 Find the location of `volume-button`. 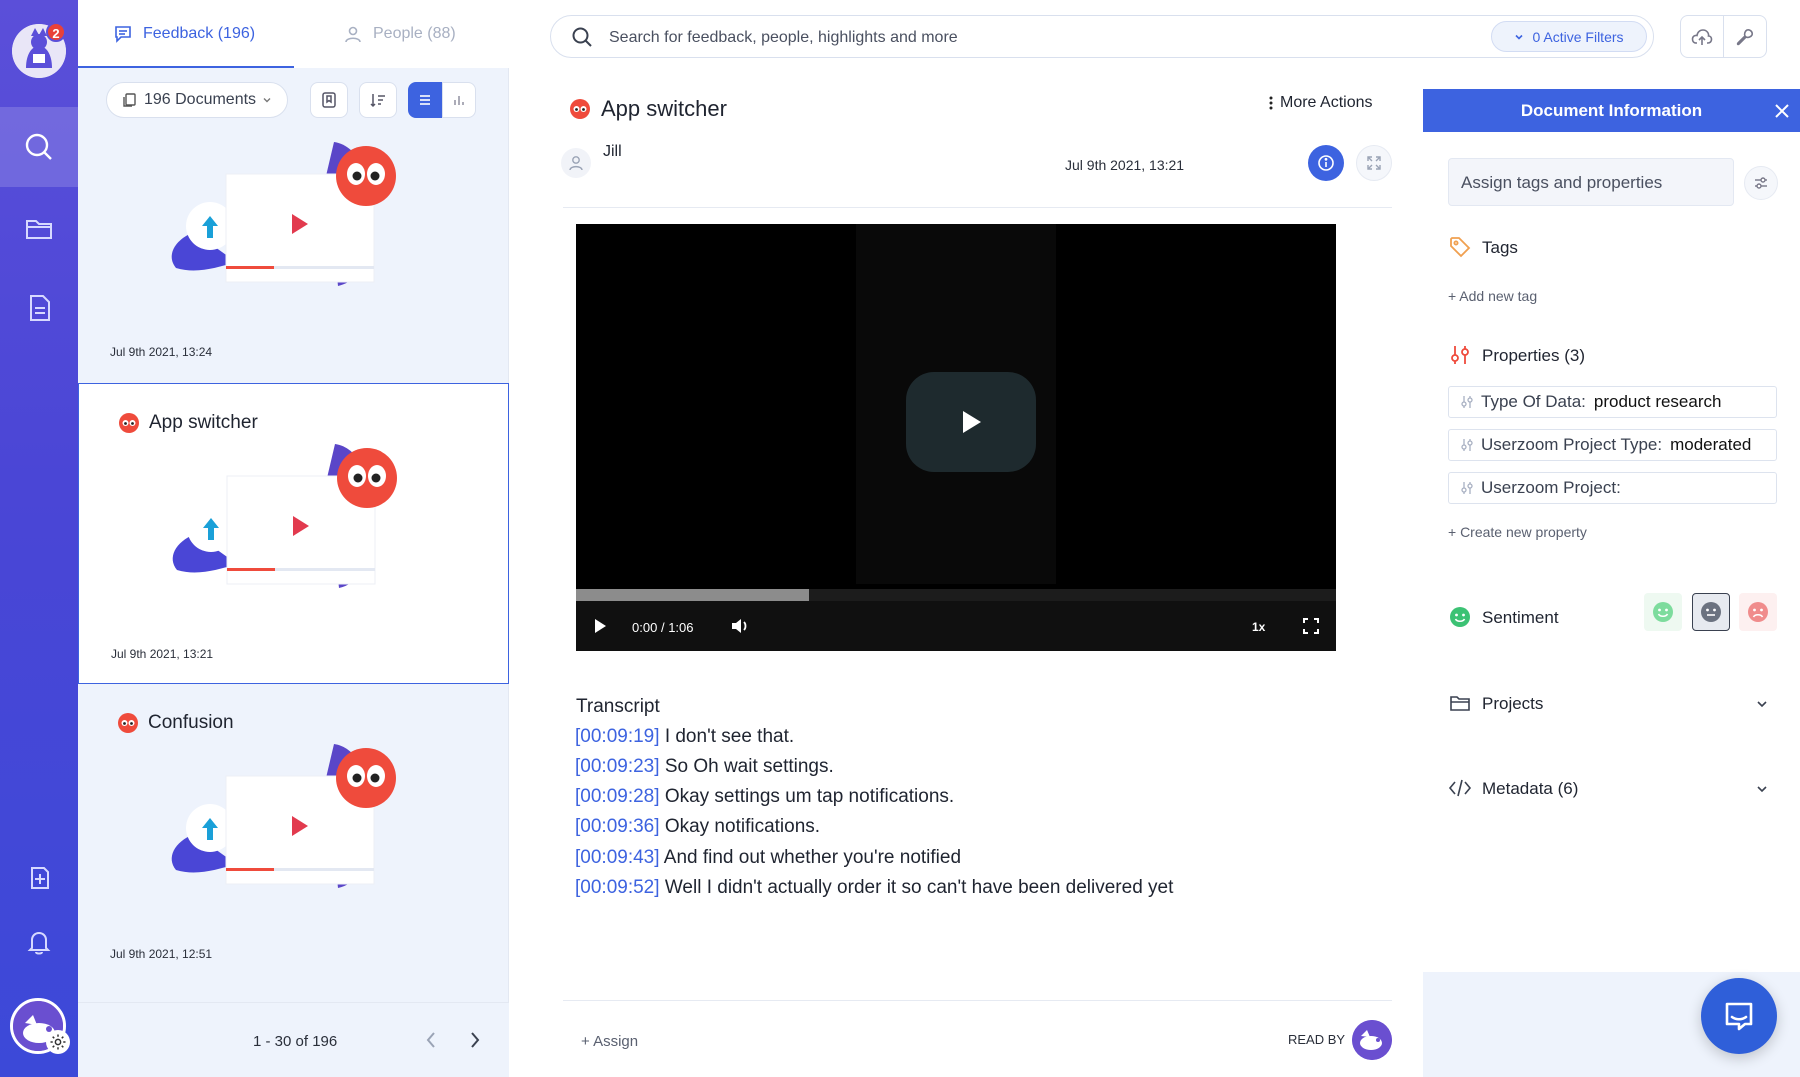

volume-button is located at coordinates (740, 626).